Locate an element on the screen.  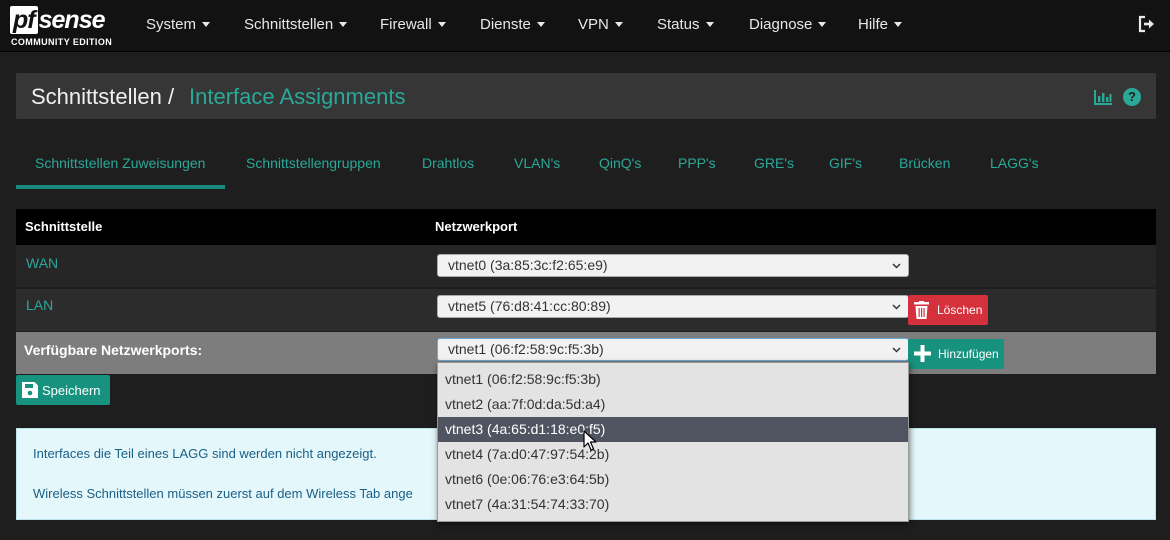
port-select-lan: vtnet5 (76:d8:41:cc:80:89) is located at coordinates (673, 306).